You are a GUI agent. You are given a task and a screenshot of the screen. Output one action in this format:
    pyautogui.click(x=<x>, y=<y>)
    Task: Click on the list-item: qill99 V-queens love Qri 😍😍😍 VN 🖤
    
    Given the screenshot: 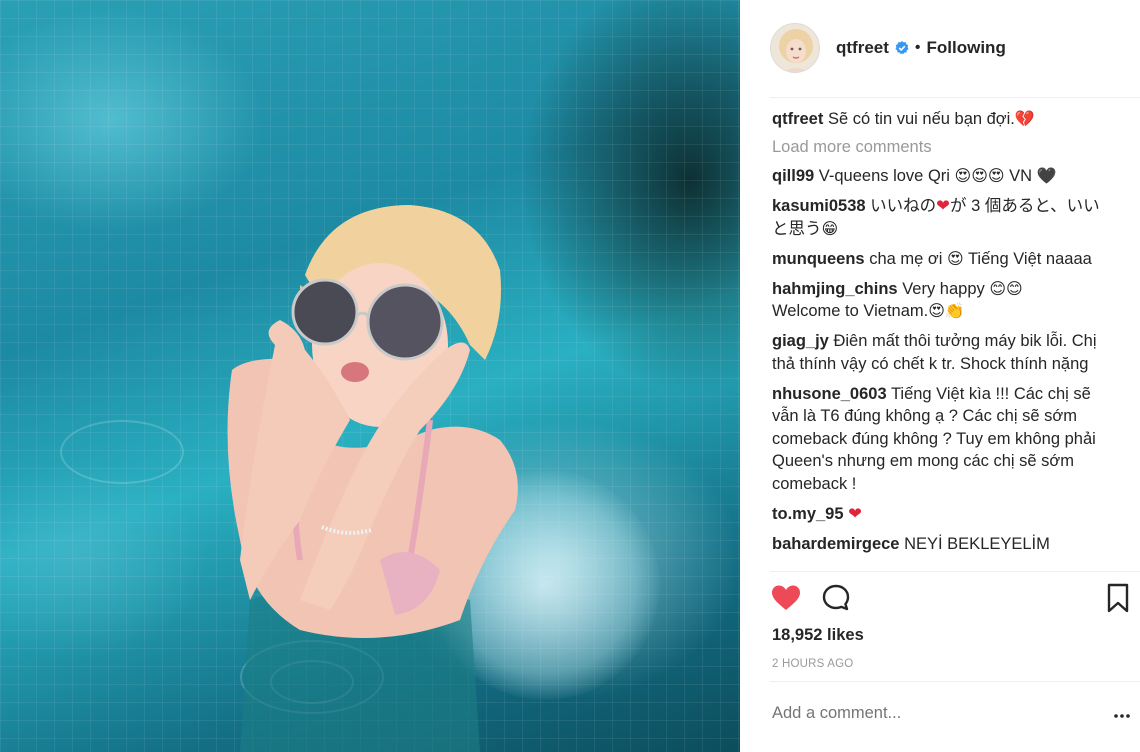 What is the action you would take?
    pyautogui.click(x=942, y=176)
    